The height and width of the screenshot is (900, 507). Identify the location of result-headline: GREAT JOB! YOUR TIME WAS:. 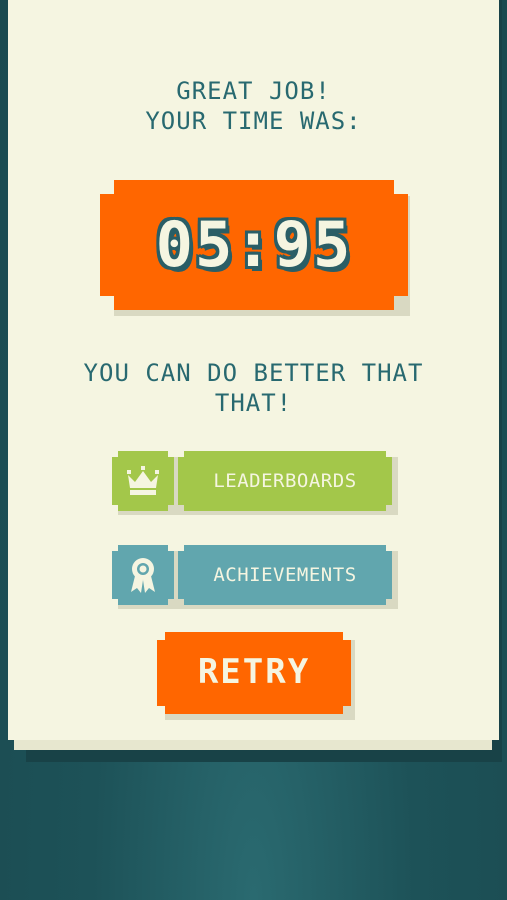
(253, 106).